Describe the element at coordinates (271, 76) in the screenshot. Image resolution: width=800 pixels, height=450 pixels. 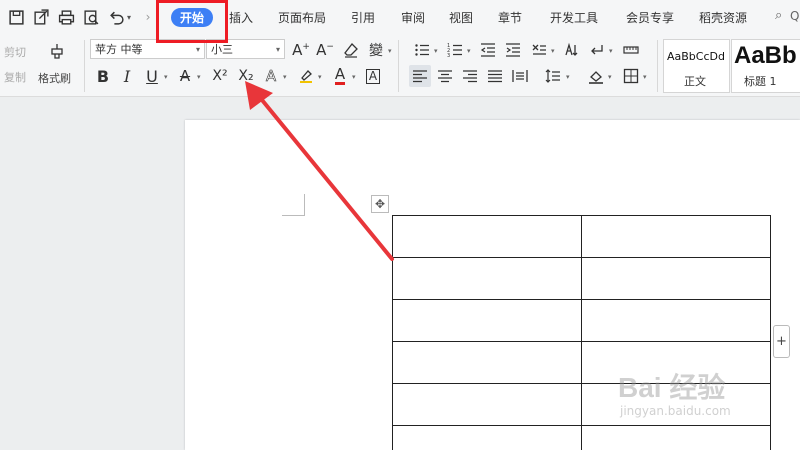
I see `text-effect-button: A` at that location.